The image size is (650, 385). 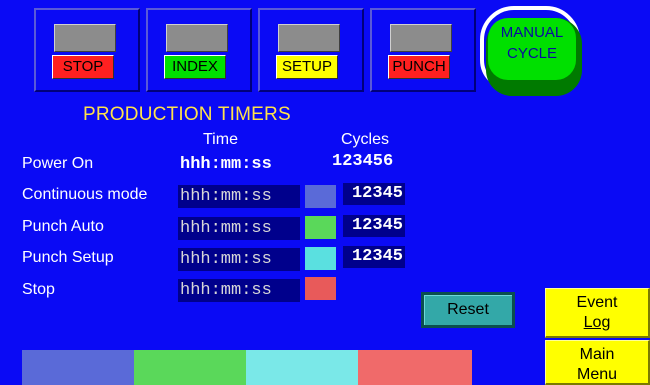 I want to click on continuous-mode-color-swatch, so click(x=320, y=196).